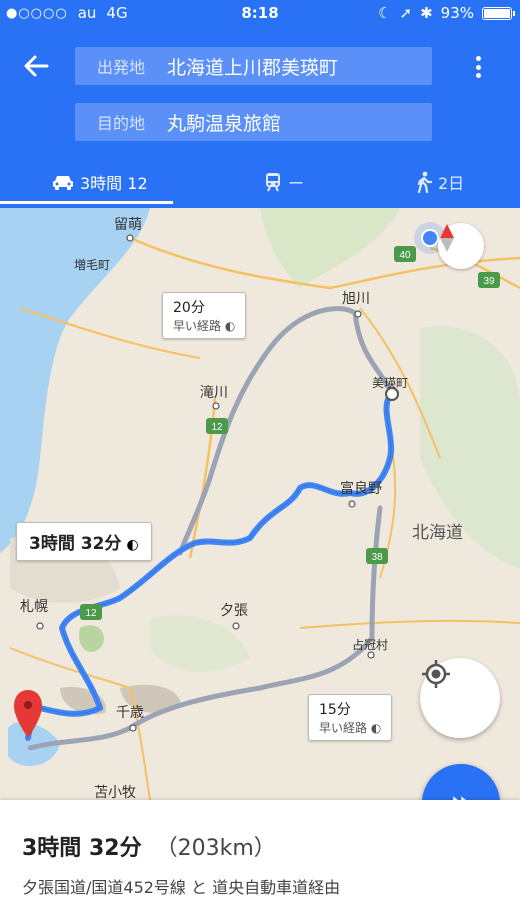 This screenshot has width=520, height=900. What do you see at coordinates (197, 326) in the screenshot?
I see `alt-route-1-note: 早い経路` at bounding box center [197, 326].